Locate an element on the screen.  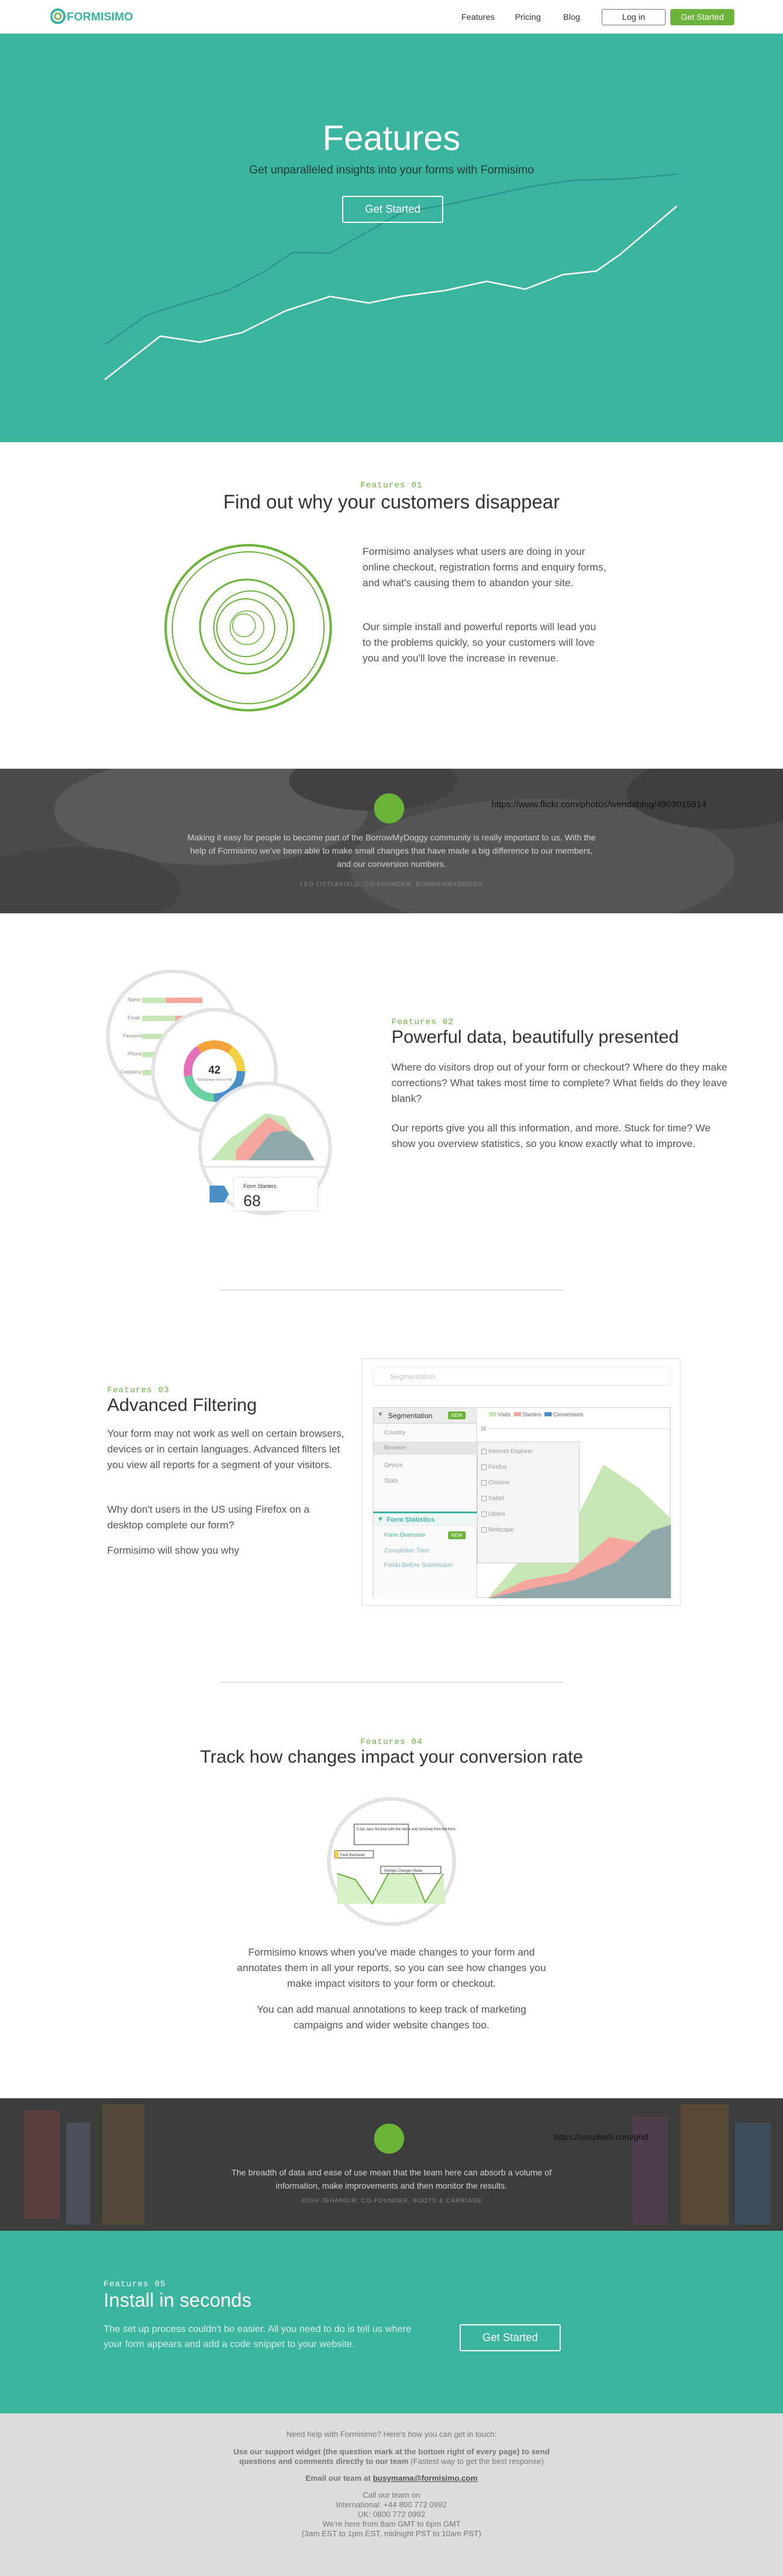
browser-option-safari: Safari is located at coordinates (492, 1499).